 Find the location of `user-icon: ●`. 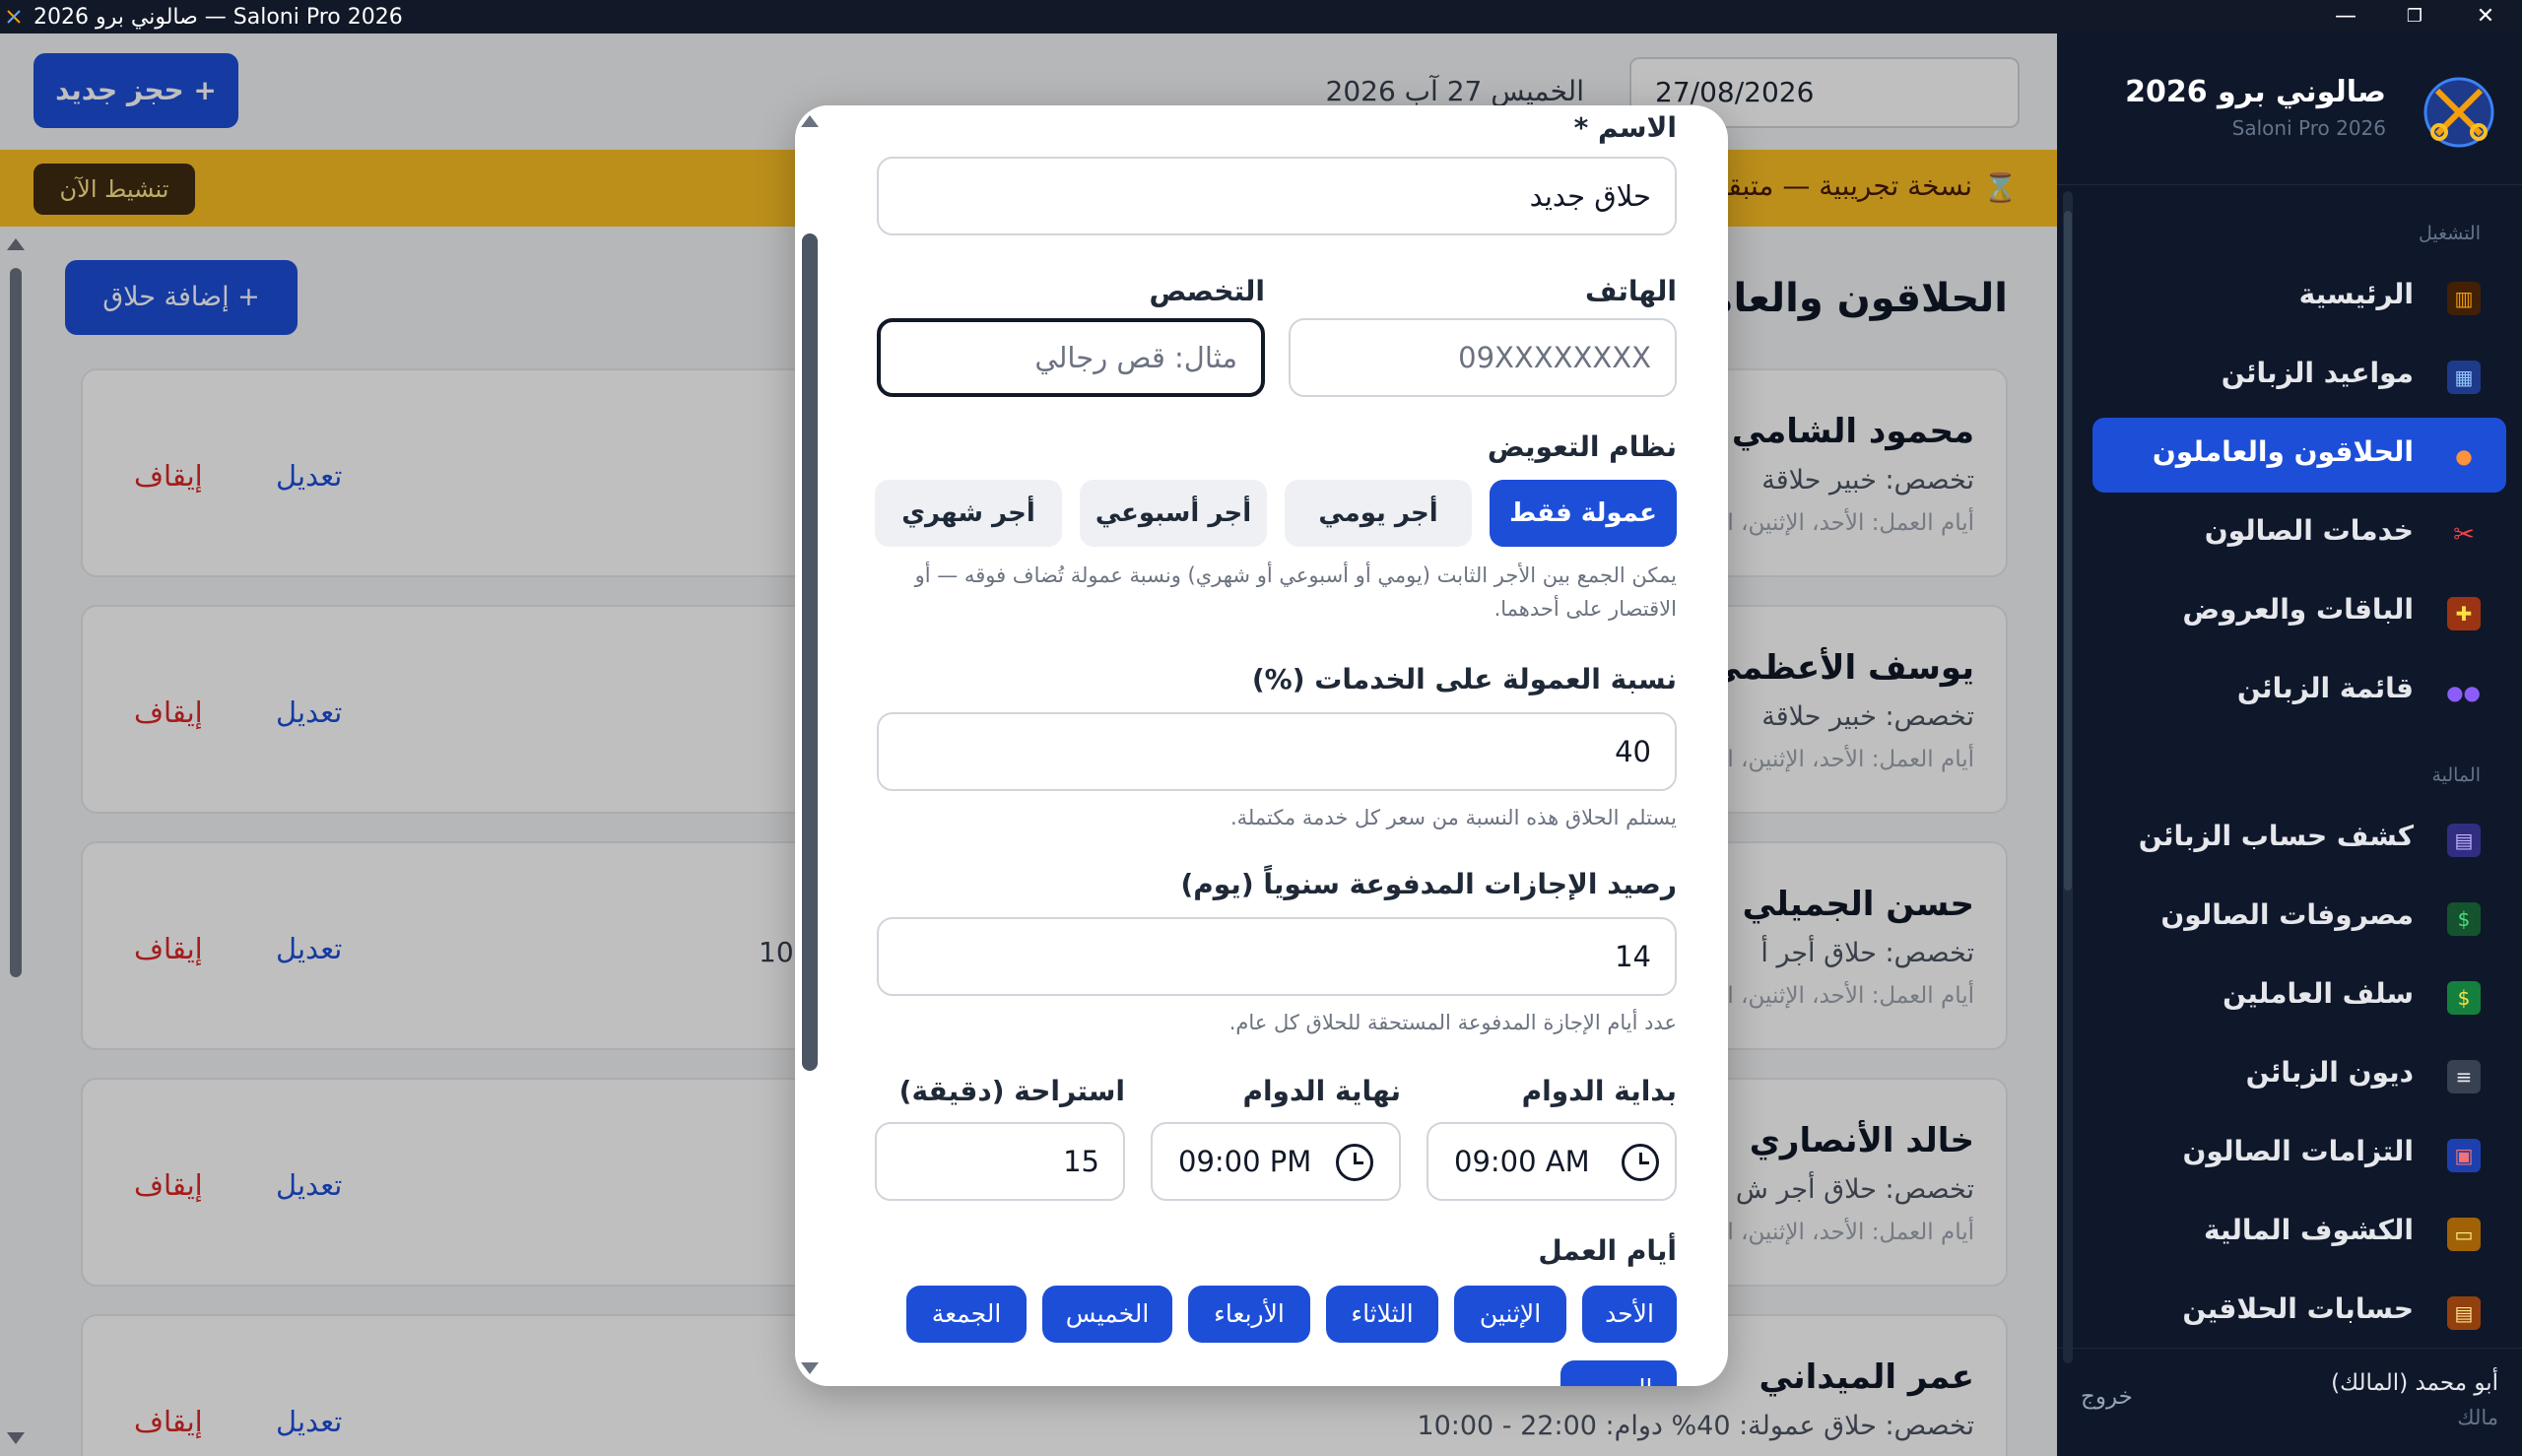

user-icon: ● is located at coordinates (2464, 456).